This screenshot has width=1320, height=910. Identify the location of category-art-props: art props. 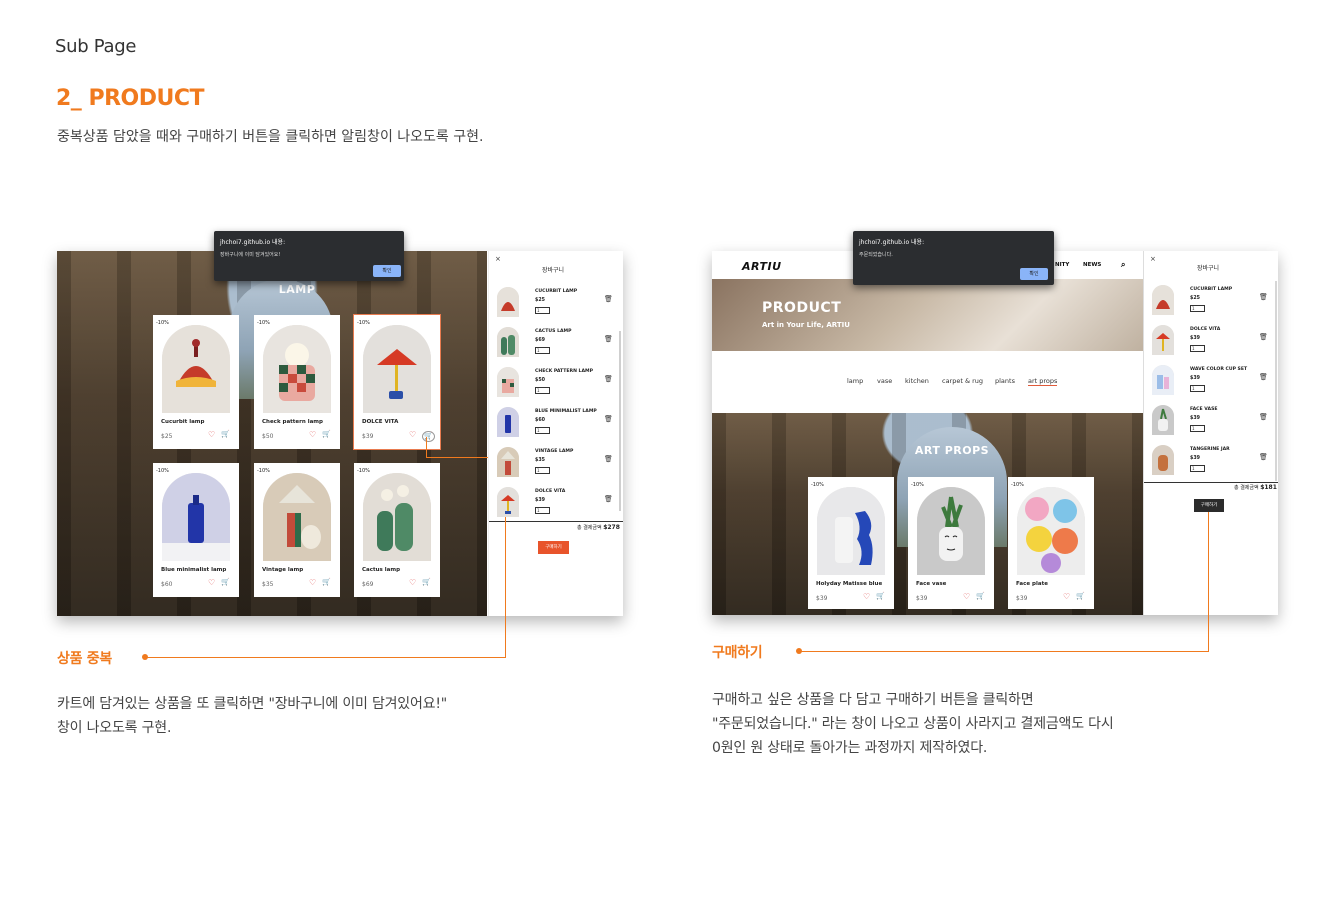
(1043, 381).